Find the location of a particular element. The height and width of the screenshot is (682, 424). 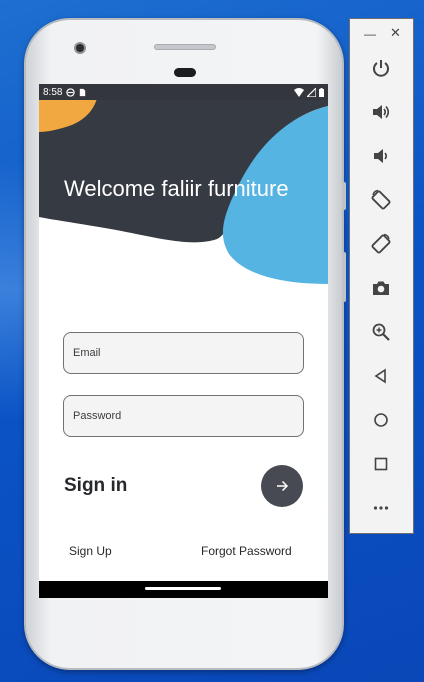

minimize-icon: — is located at coordinates (370, 34).